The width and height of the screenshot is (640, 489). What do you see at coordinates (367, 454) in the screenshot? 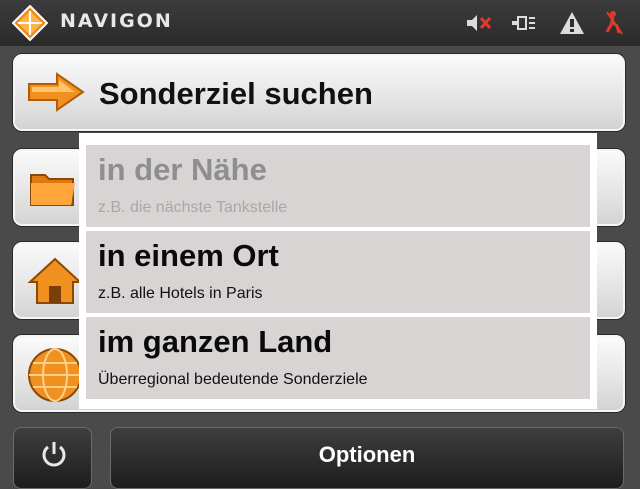
I see `options-label: Optionen` at bounding box center [367, 454].